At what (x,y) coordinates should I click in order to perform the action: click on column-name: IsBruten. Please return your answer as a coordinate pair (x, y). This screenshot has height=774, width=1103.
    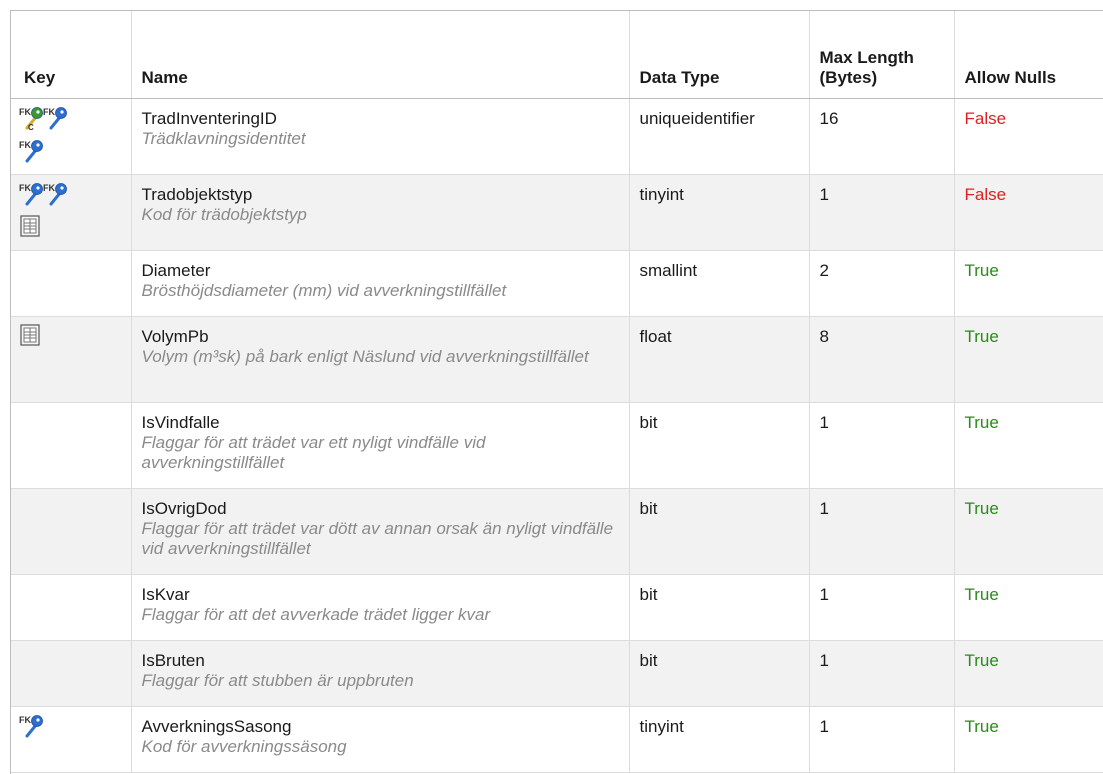
    Looking at the image, I should click on (173, 660).